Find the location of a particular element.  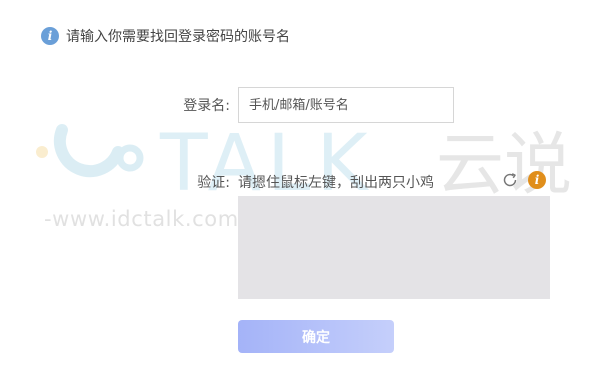

watermark-logo-dot is located at coordinates (42, 152).